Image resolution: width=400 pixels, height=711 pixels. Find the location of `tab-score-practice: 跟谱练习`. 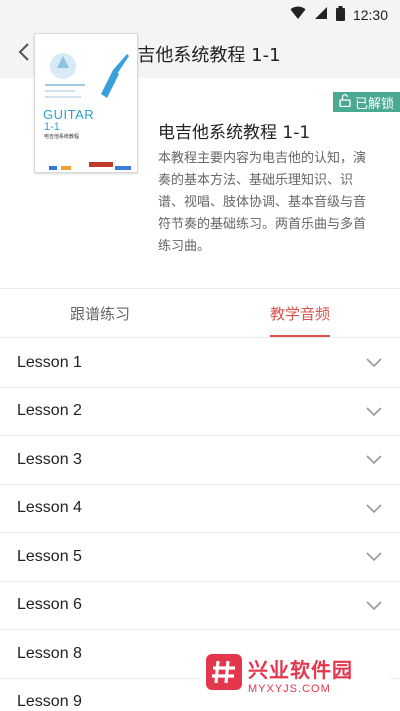

tab-score-practice: 跟谱练习 is located at coordinates (100, 313).